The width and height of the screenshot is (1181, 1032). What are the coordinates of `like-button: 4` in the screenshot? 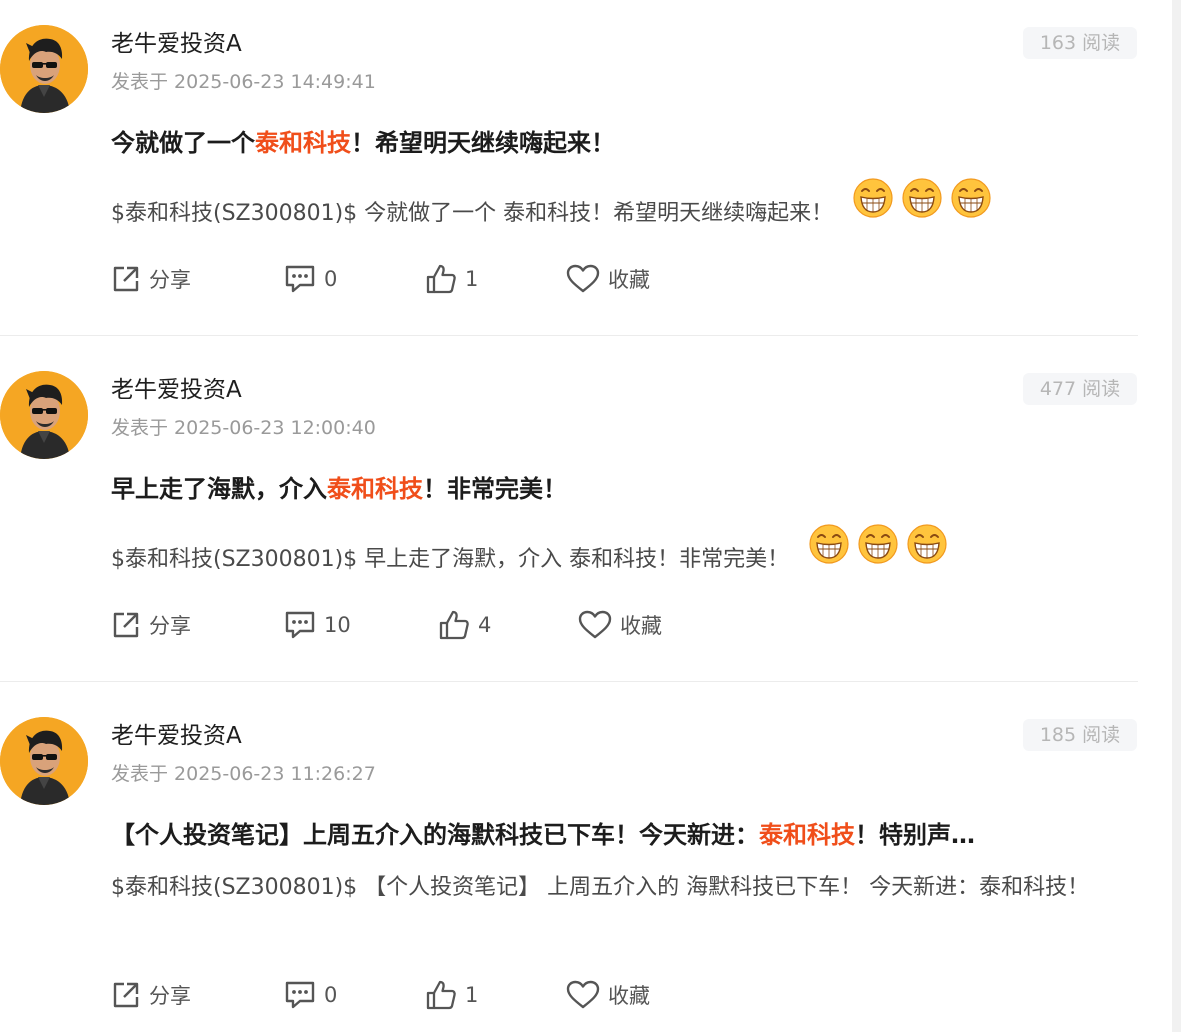 It's located at (464, 625).